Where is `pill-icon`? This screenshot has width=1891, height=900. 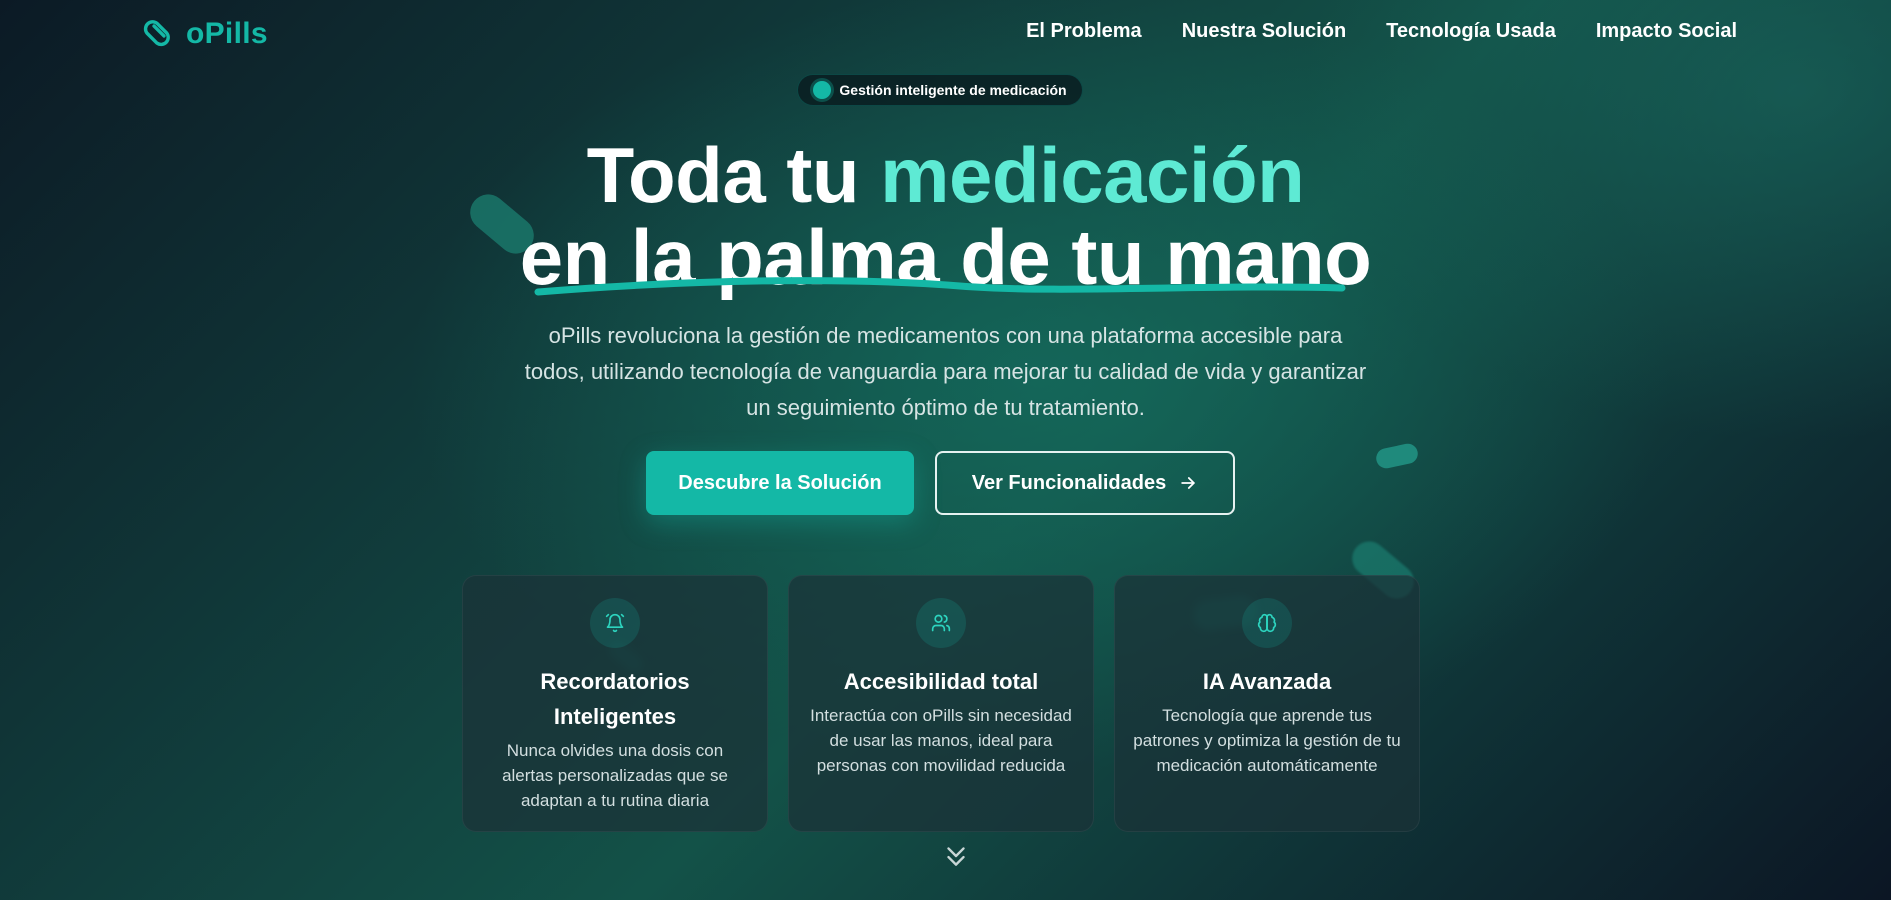 pill-icon is located at coordinates (159, 33).